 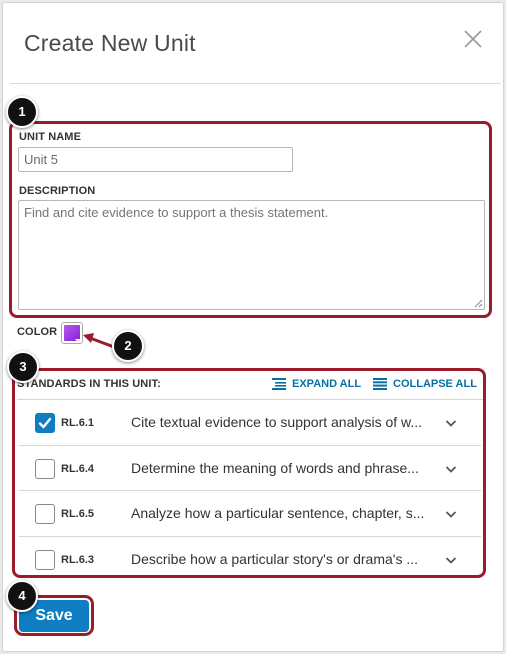 I want to click on close-button, so click(x=473, y=39).